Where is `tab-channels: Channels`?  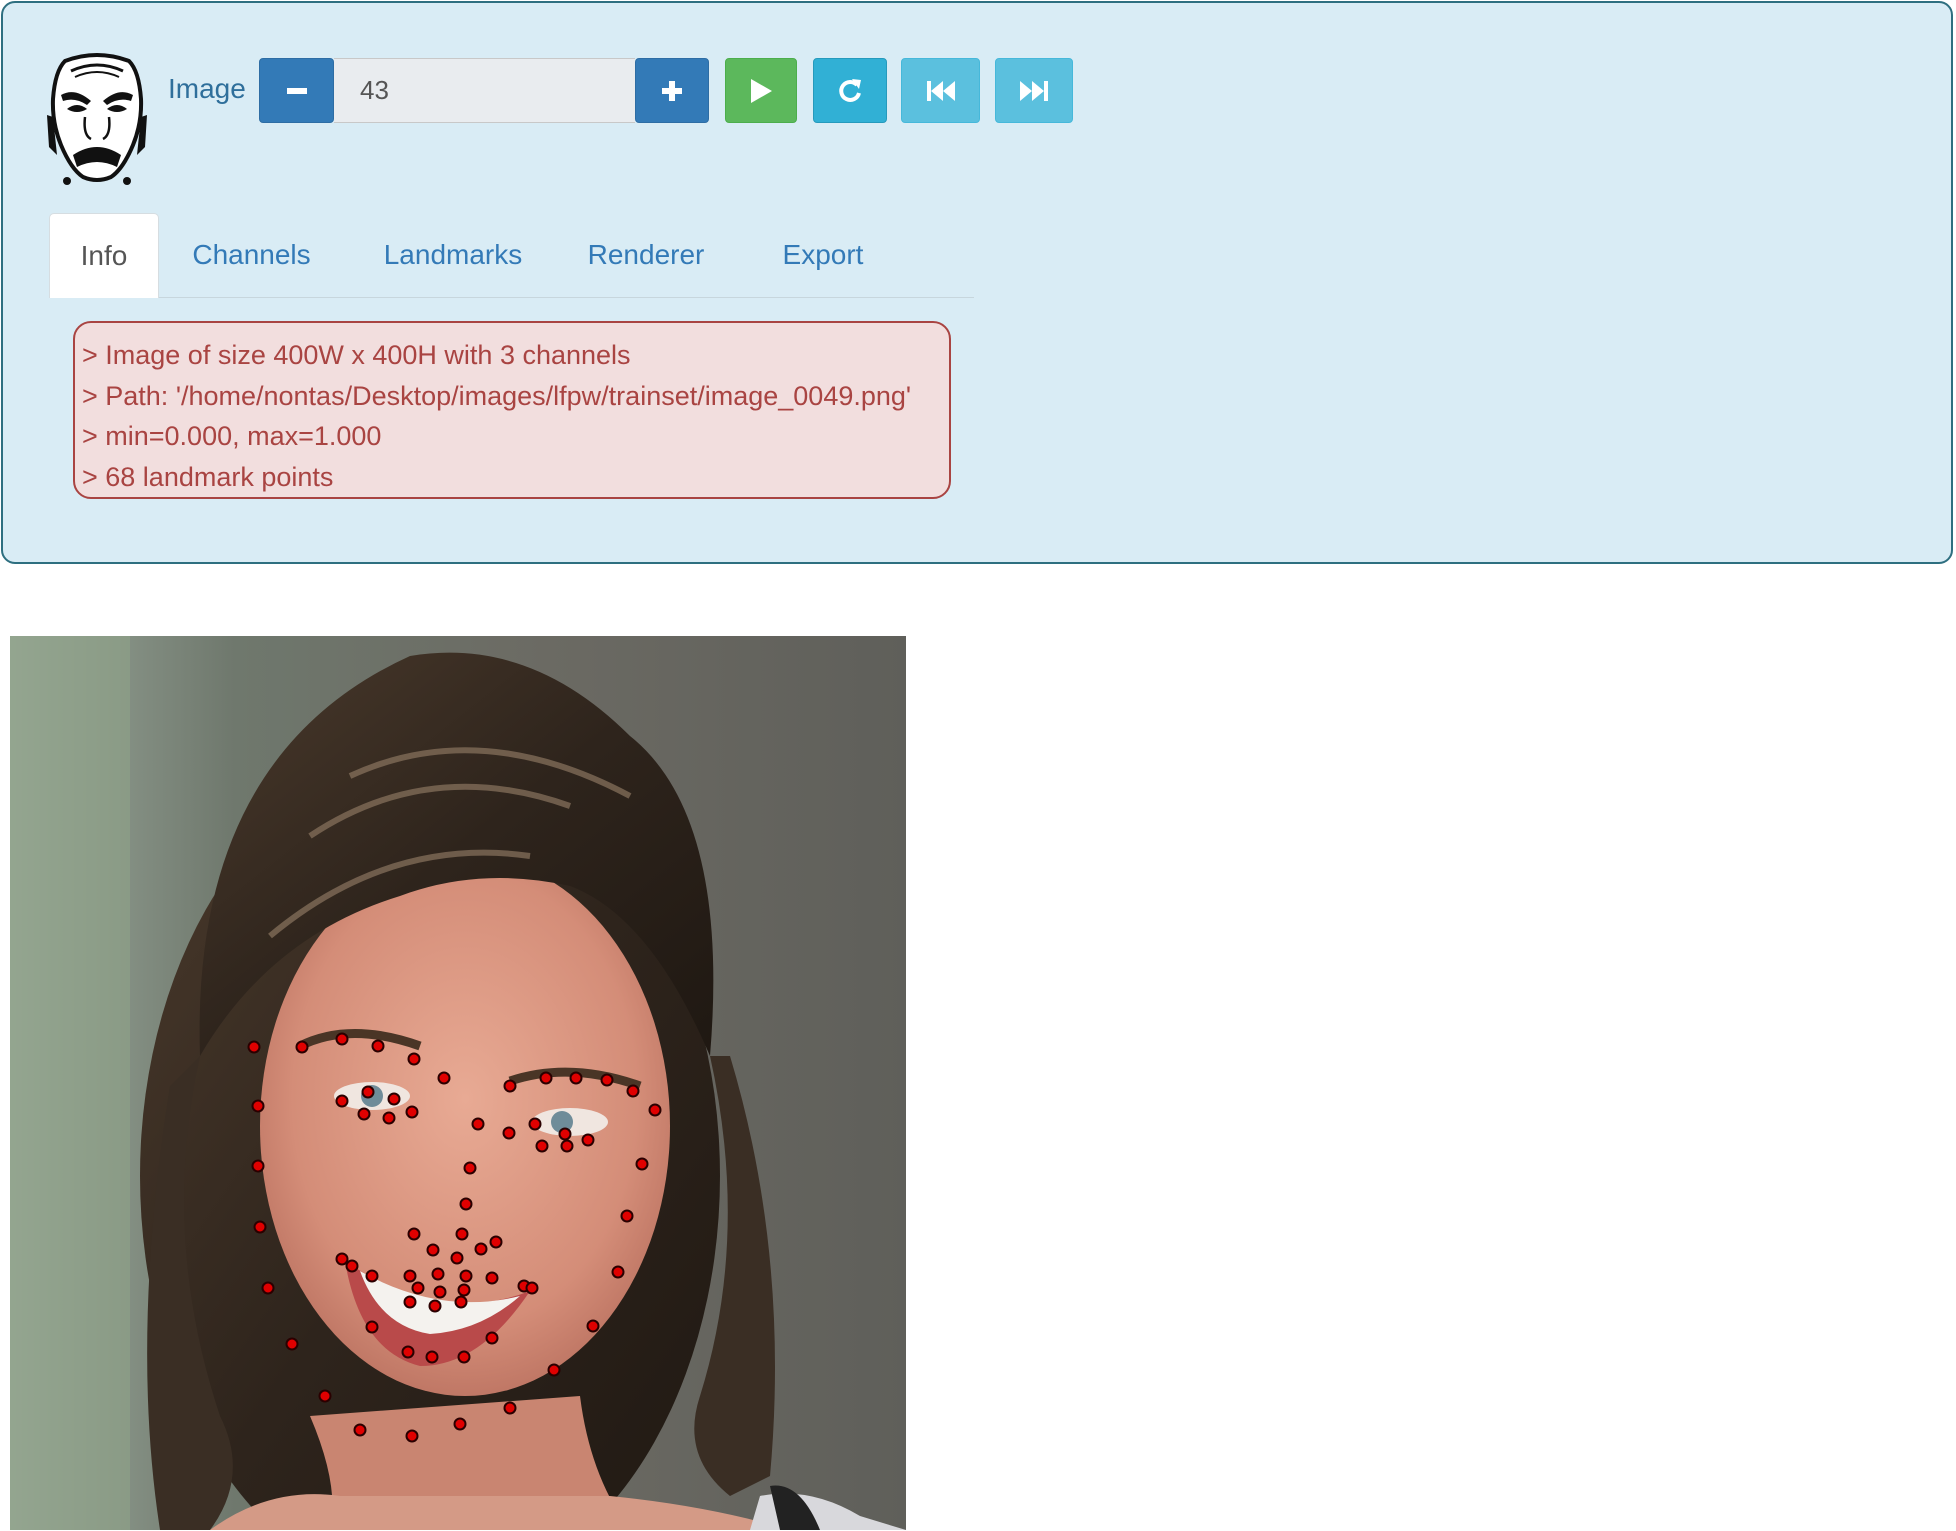
tab-channels: Channels is located at coordinates (251, 255).